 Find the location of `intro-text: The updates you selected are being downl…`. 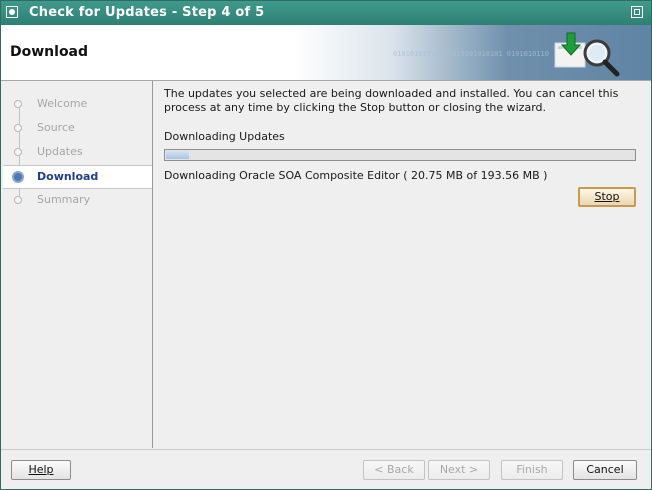

intro-text: The updates you selected are being downl… is located at coordinates (399, 101).